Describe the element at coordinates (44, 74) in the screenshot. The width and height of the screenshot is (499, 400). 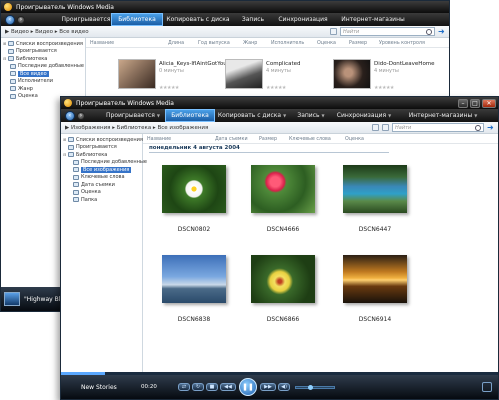
I see `back-sidebar-item-all-video: Все видео` at that location.